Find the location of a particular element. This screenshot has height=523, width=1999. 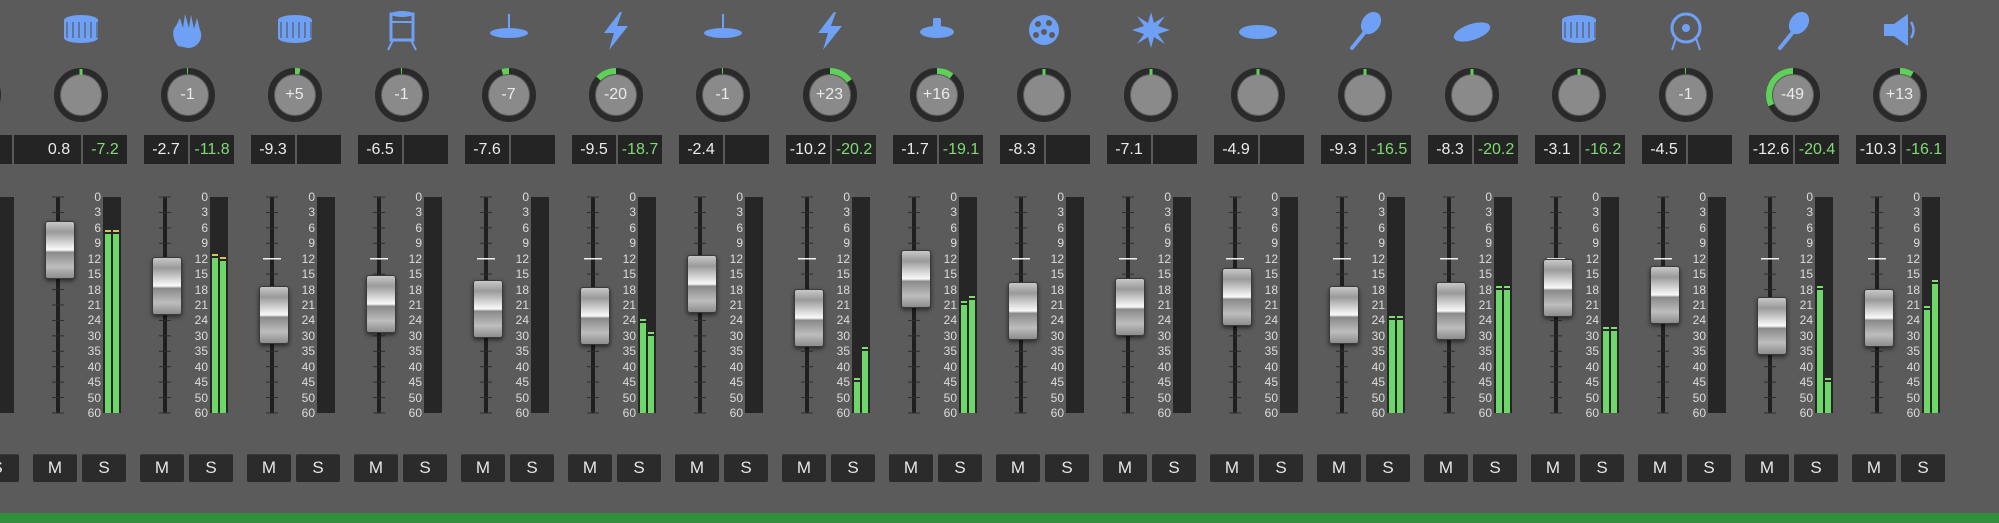

pan-knob: -7 is located at coordinates (509, 95).